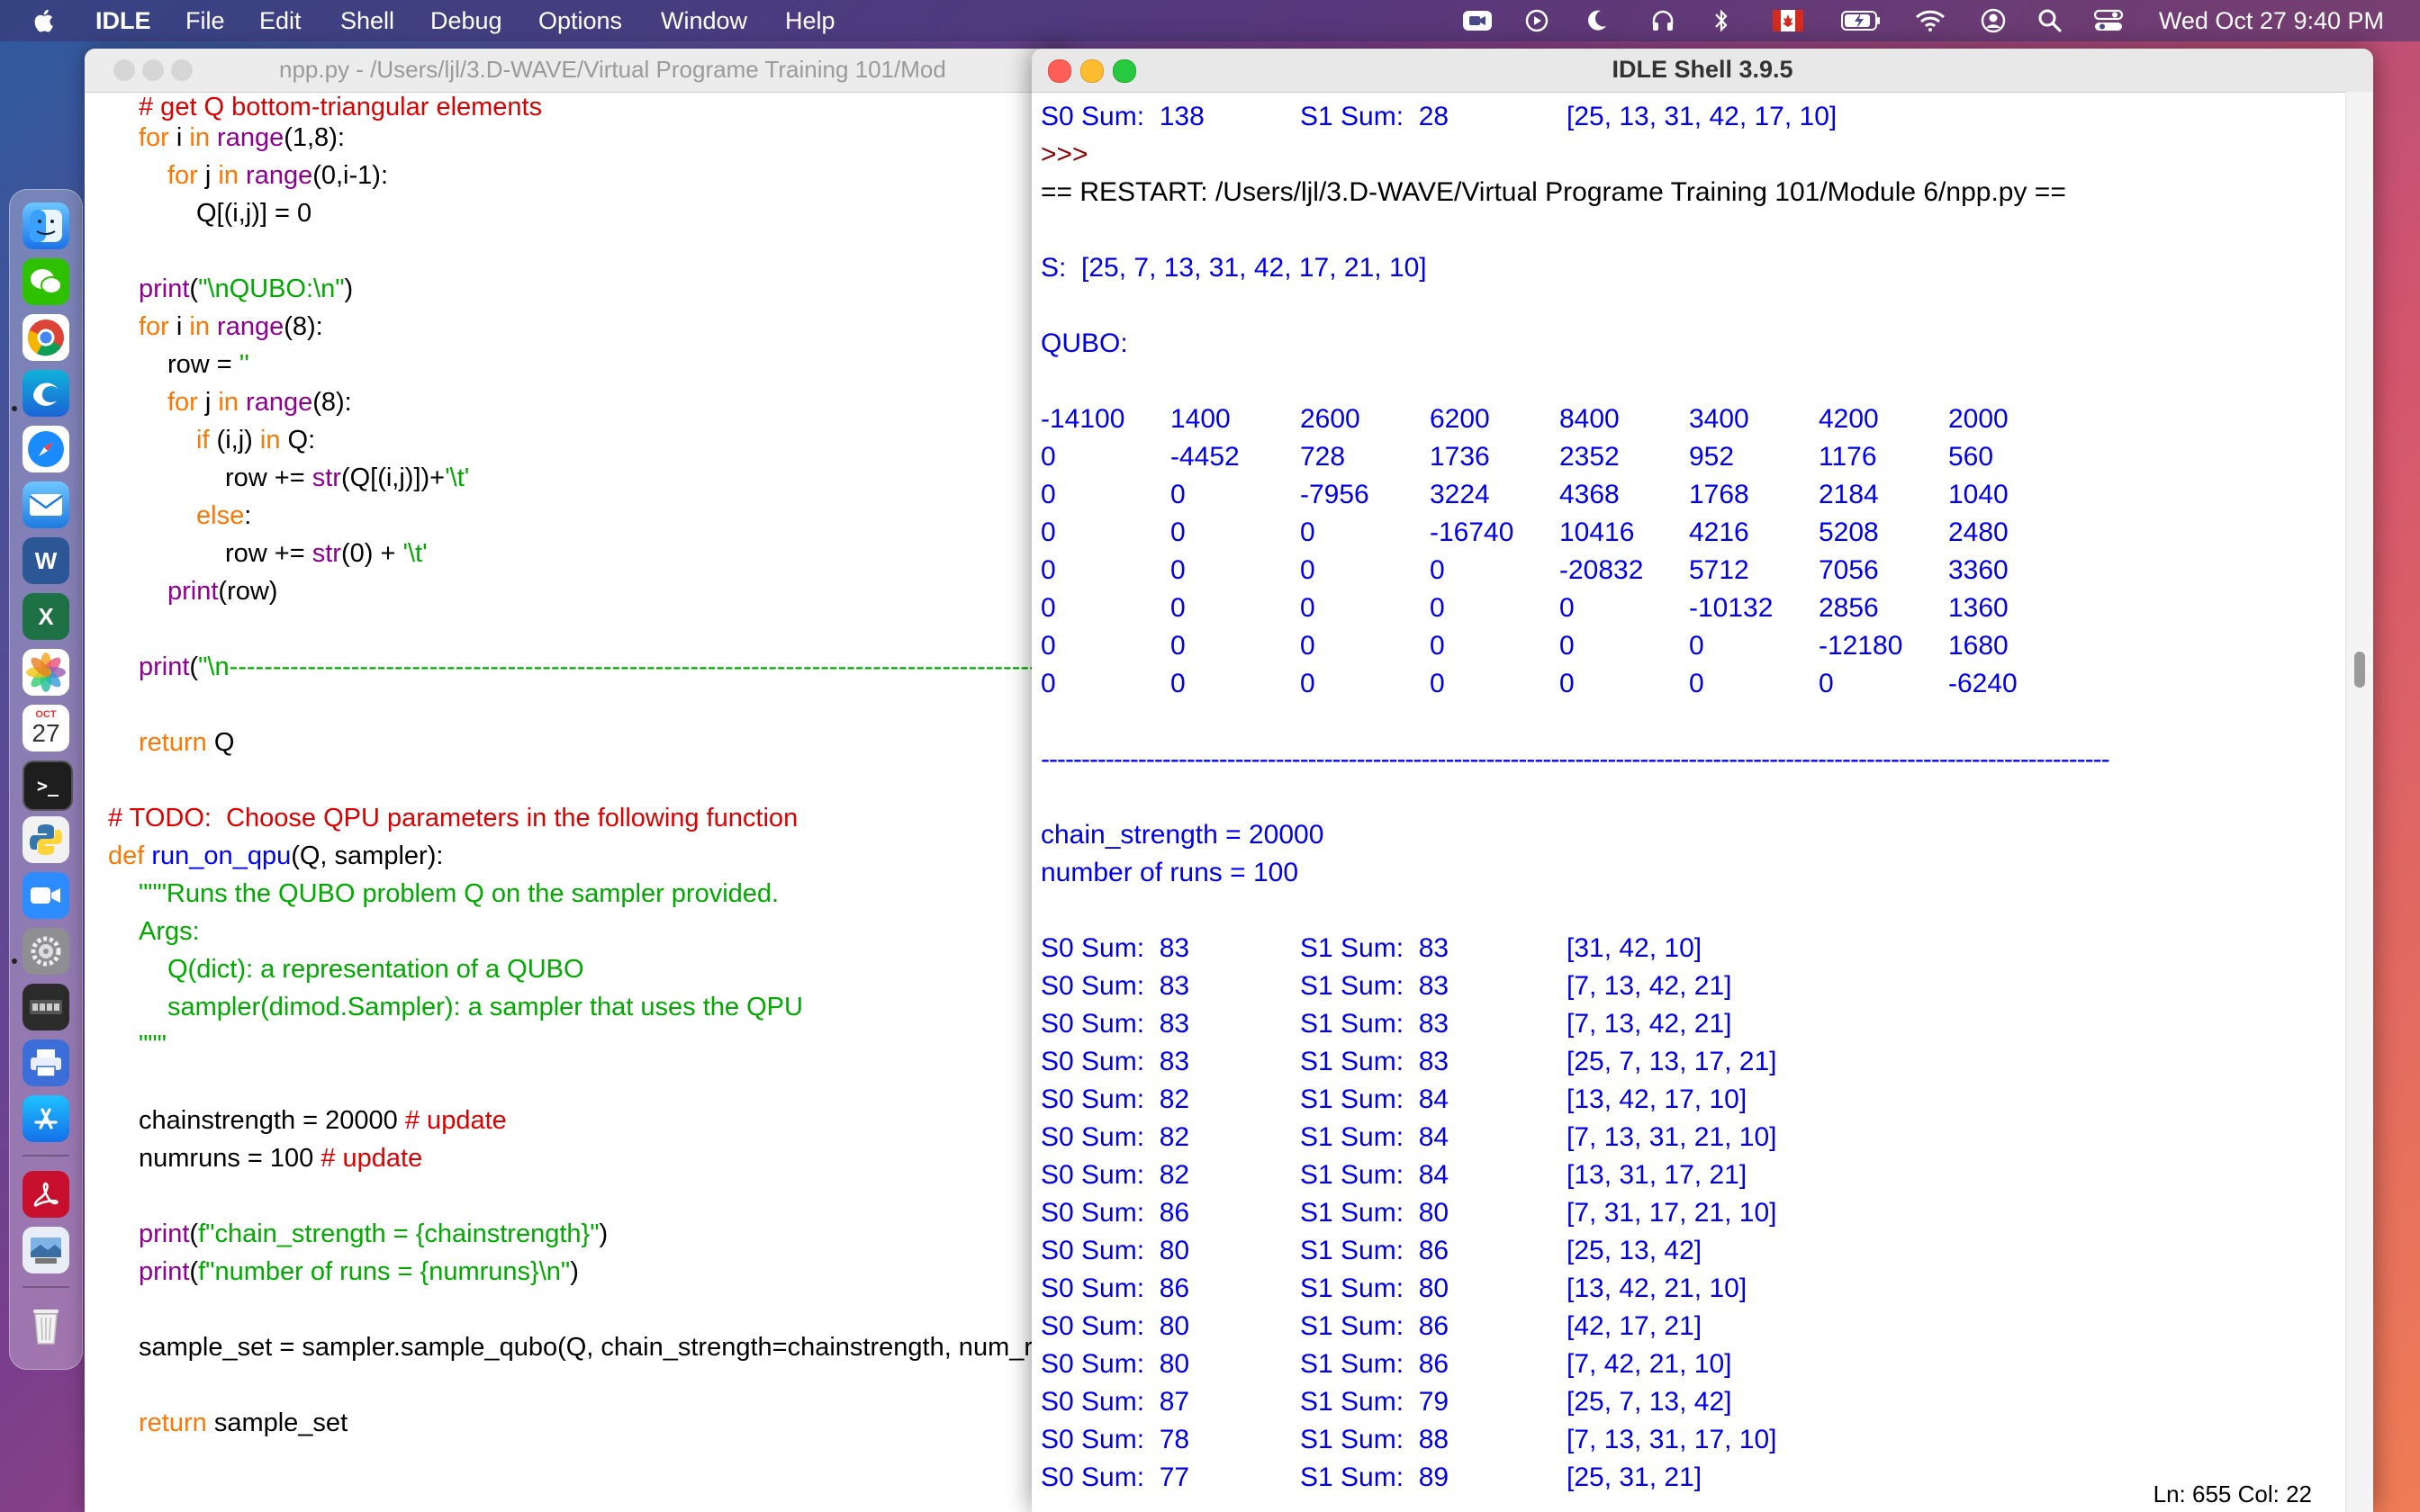 This screenshot has height=1512, width=2420. I want to click on shell-title-bar: IDLE Shell 3.9.5, so click(1702, 71).